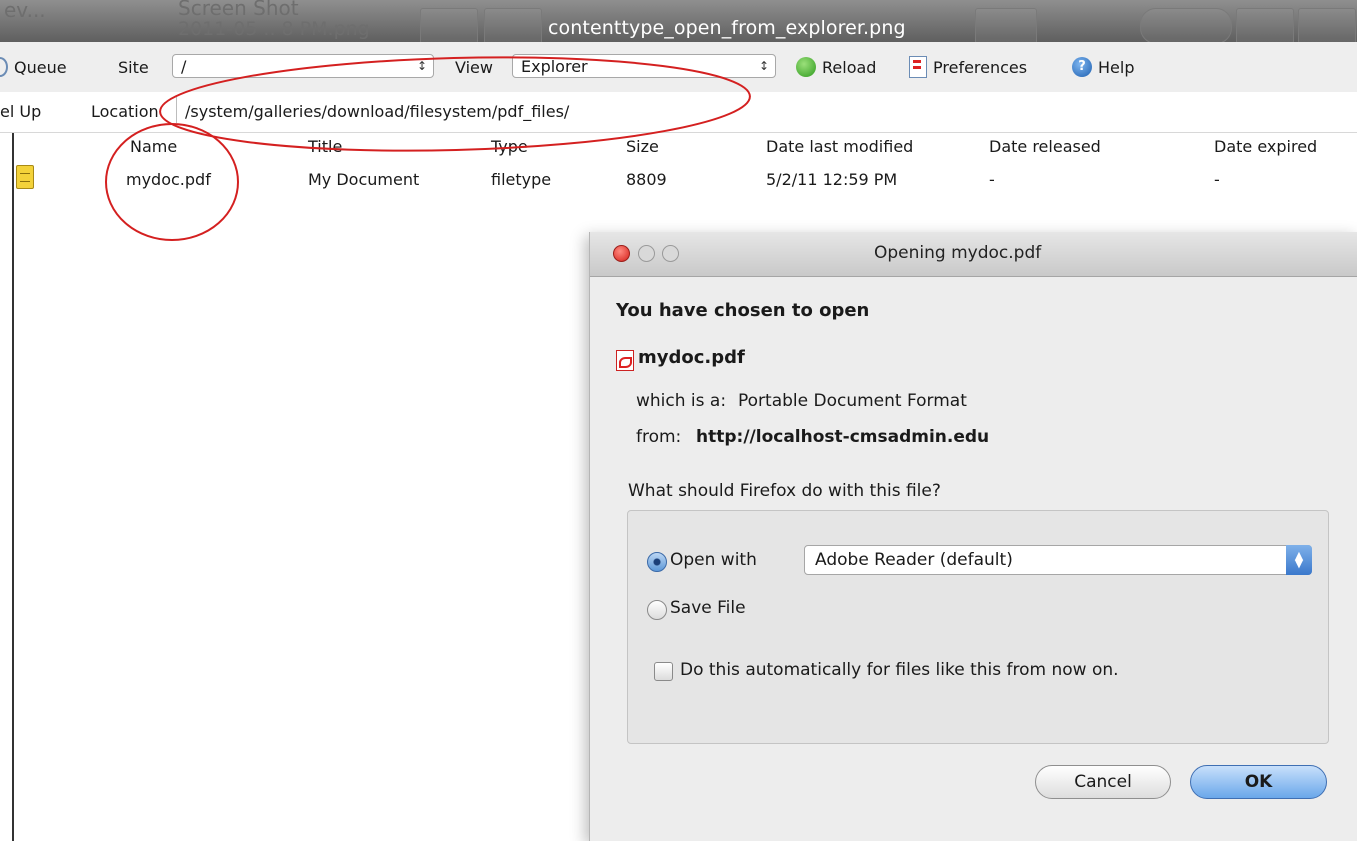 The image size is (1357, 841). I want to click on dialog-filename: mydoc.pdf, so click(691, 357).